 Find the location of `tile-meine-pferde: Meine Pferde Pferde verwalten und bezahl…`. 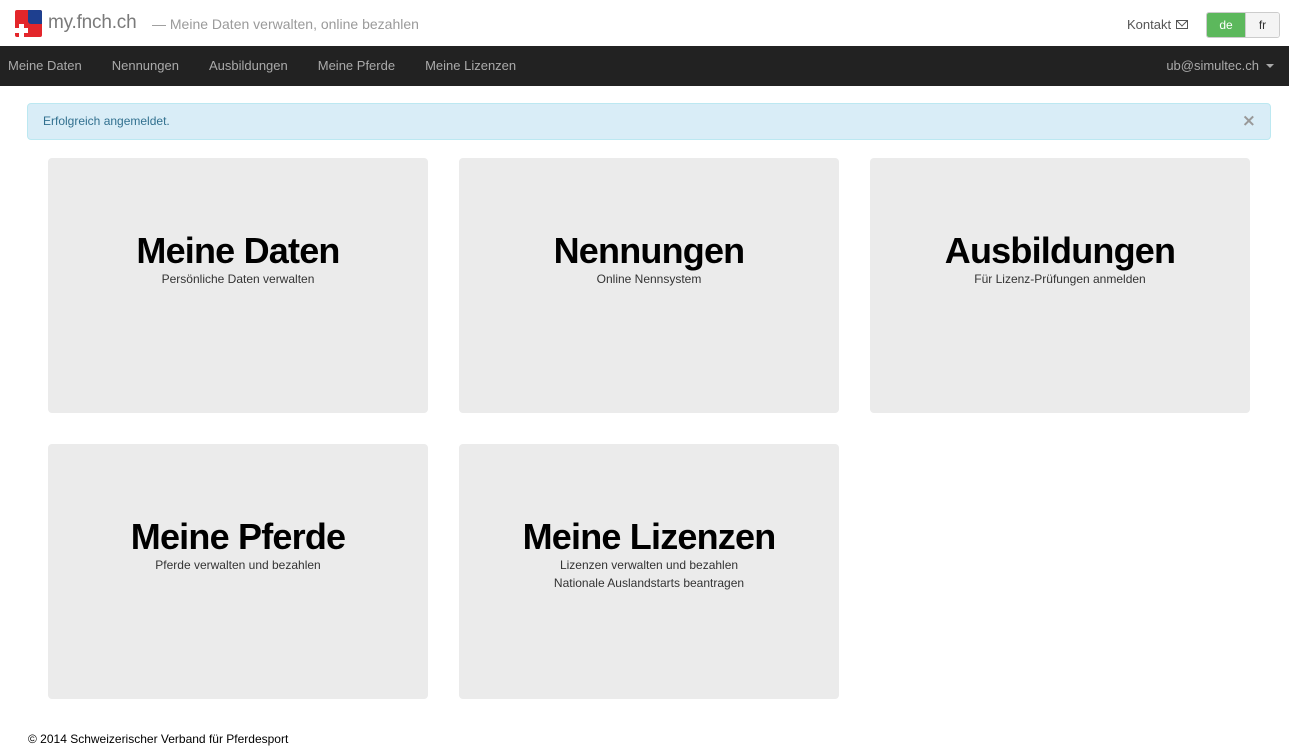

tile-meine-pferde: Meine Pferde Pferde verwalten und bezahl… is located at coordinates (238, 571).